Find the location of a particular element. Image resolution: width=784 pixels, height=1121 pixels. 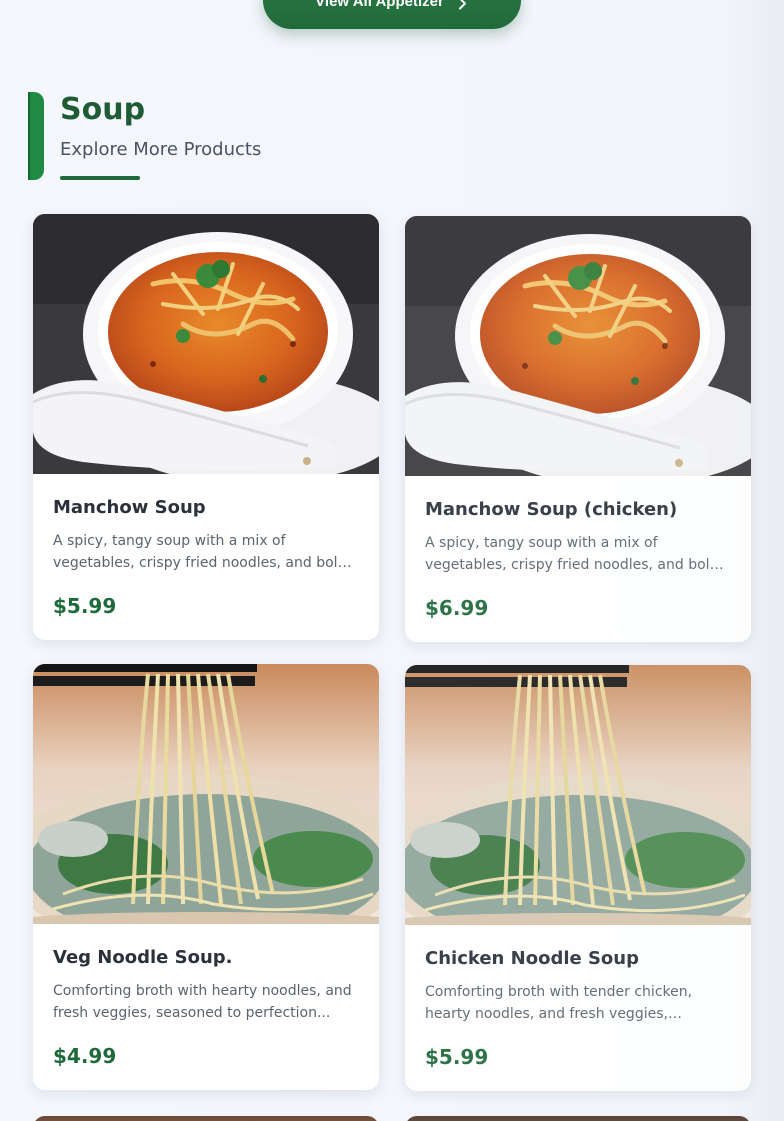

section-title: Soup is located at coordinates (103, 109).